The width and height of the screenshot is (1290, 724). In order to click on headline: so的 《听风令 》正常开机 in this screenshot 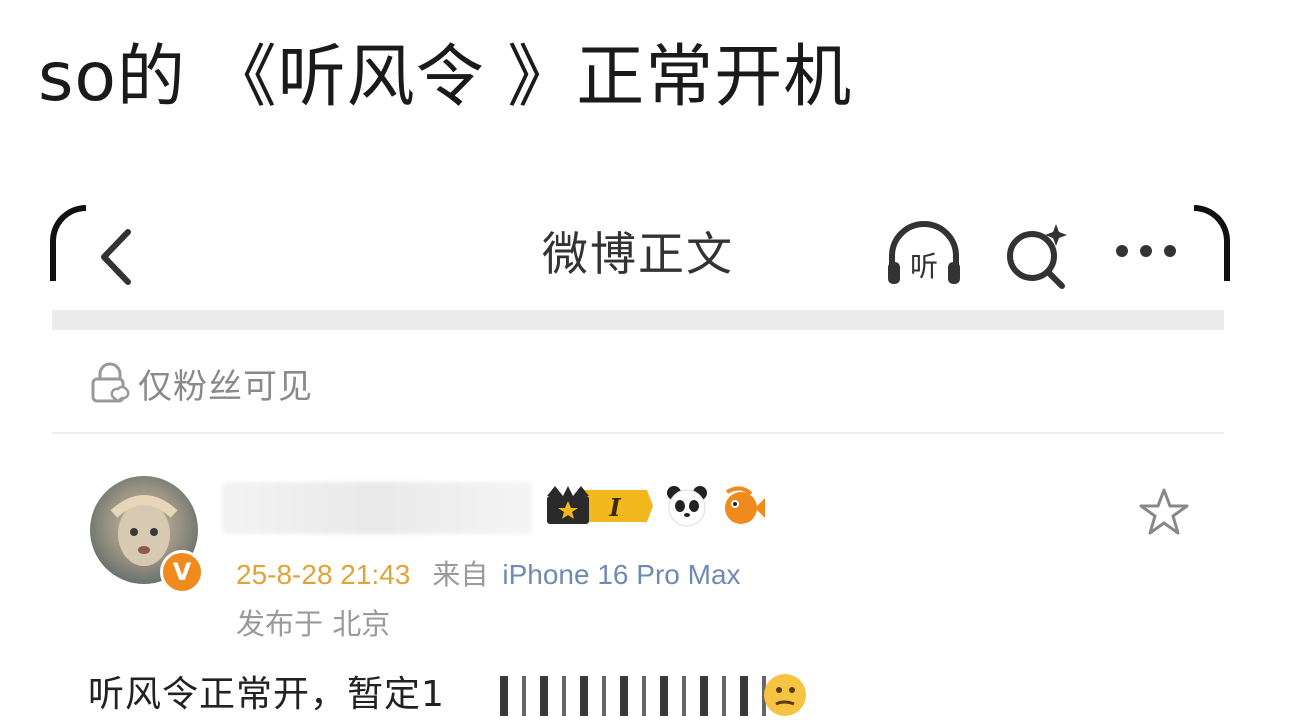, I will do `click(445, 77)`.